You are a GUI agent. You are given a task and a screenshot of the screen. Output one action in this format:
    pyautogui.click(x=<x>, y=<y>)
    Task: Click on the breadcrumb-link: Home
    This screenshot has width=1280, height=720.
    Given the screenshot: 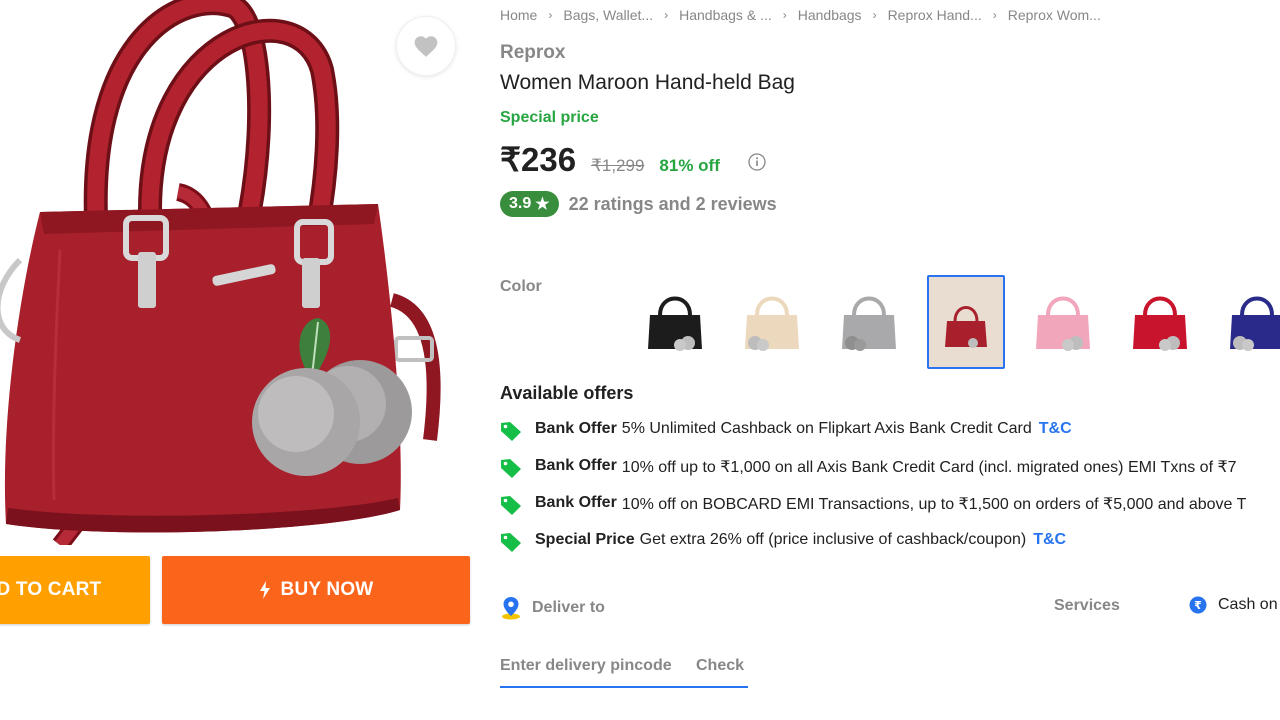 What is the action you would take?
    pyautogui.click(x=518, y=15)
    